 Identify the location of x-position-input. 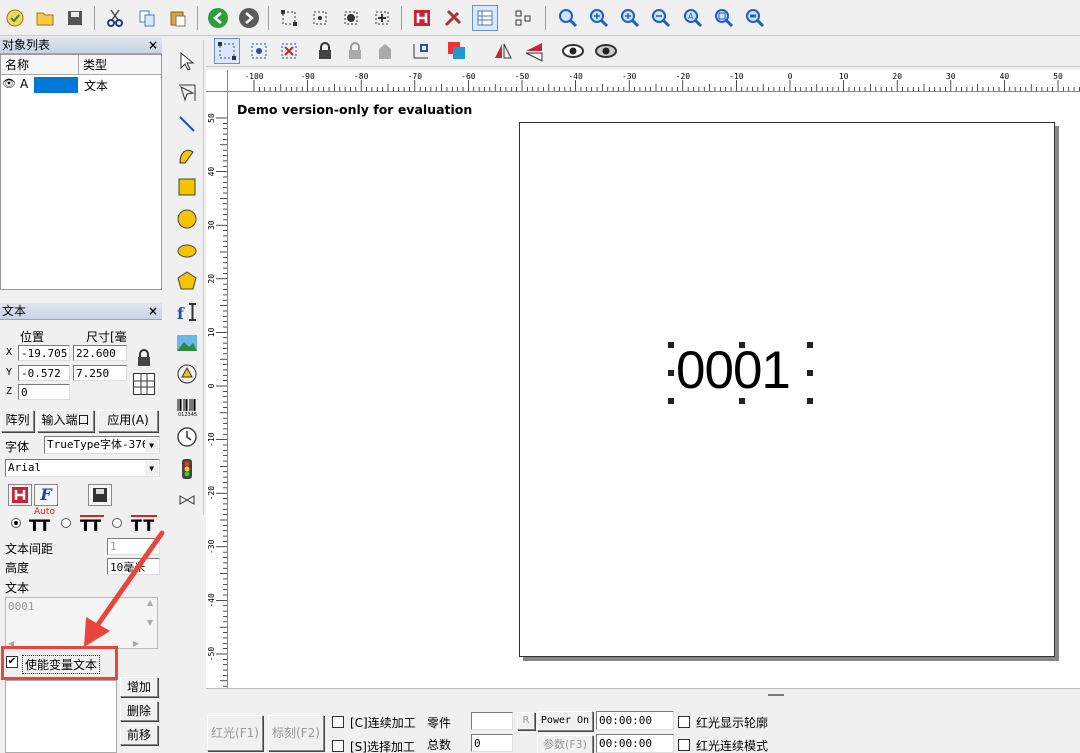
(44, 353).